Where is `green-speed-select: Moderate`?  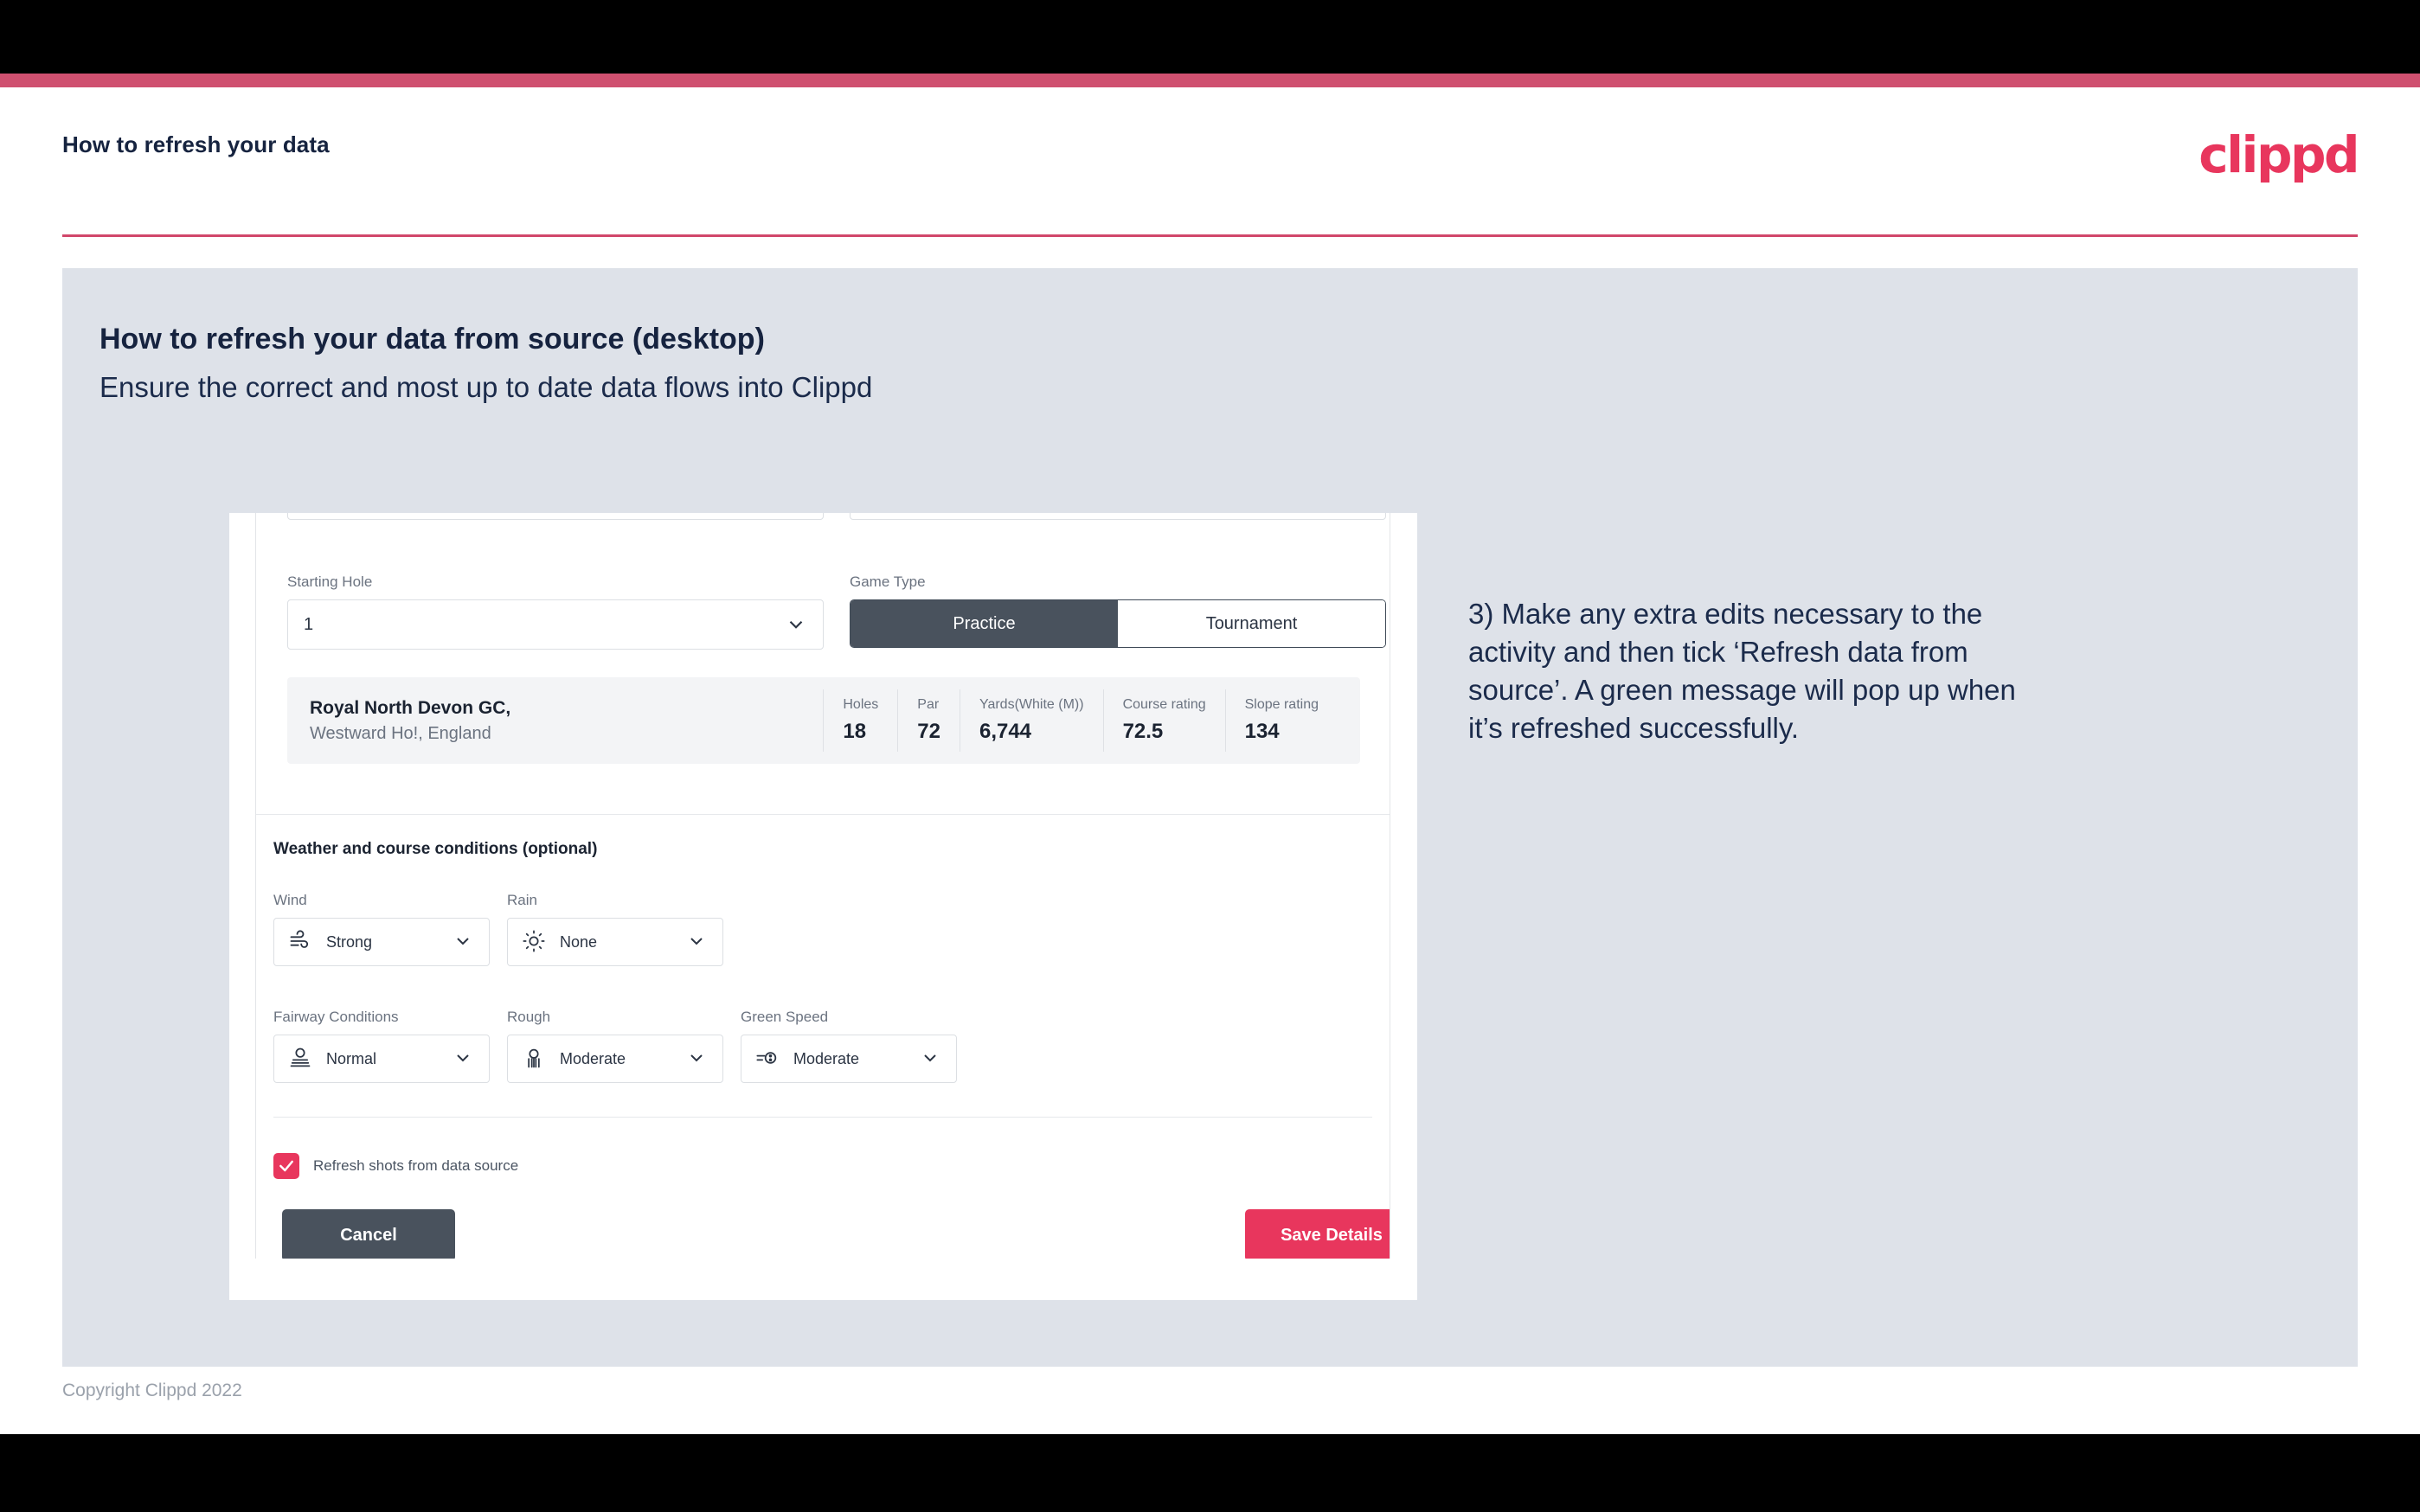
green-speed-select: Moderate is located at coordinates (849, 1059).